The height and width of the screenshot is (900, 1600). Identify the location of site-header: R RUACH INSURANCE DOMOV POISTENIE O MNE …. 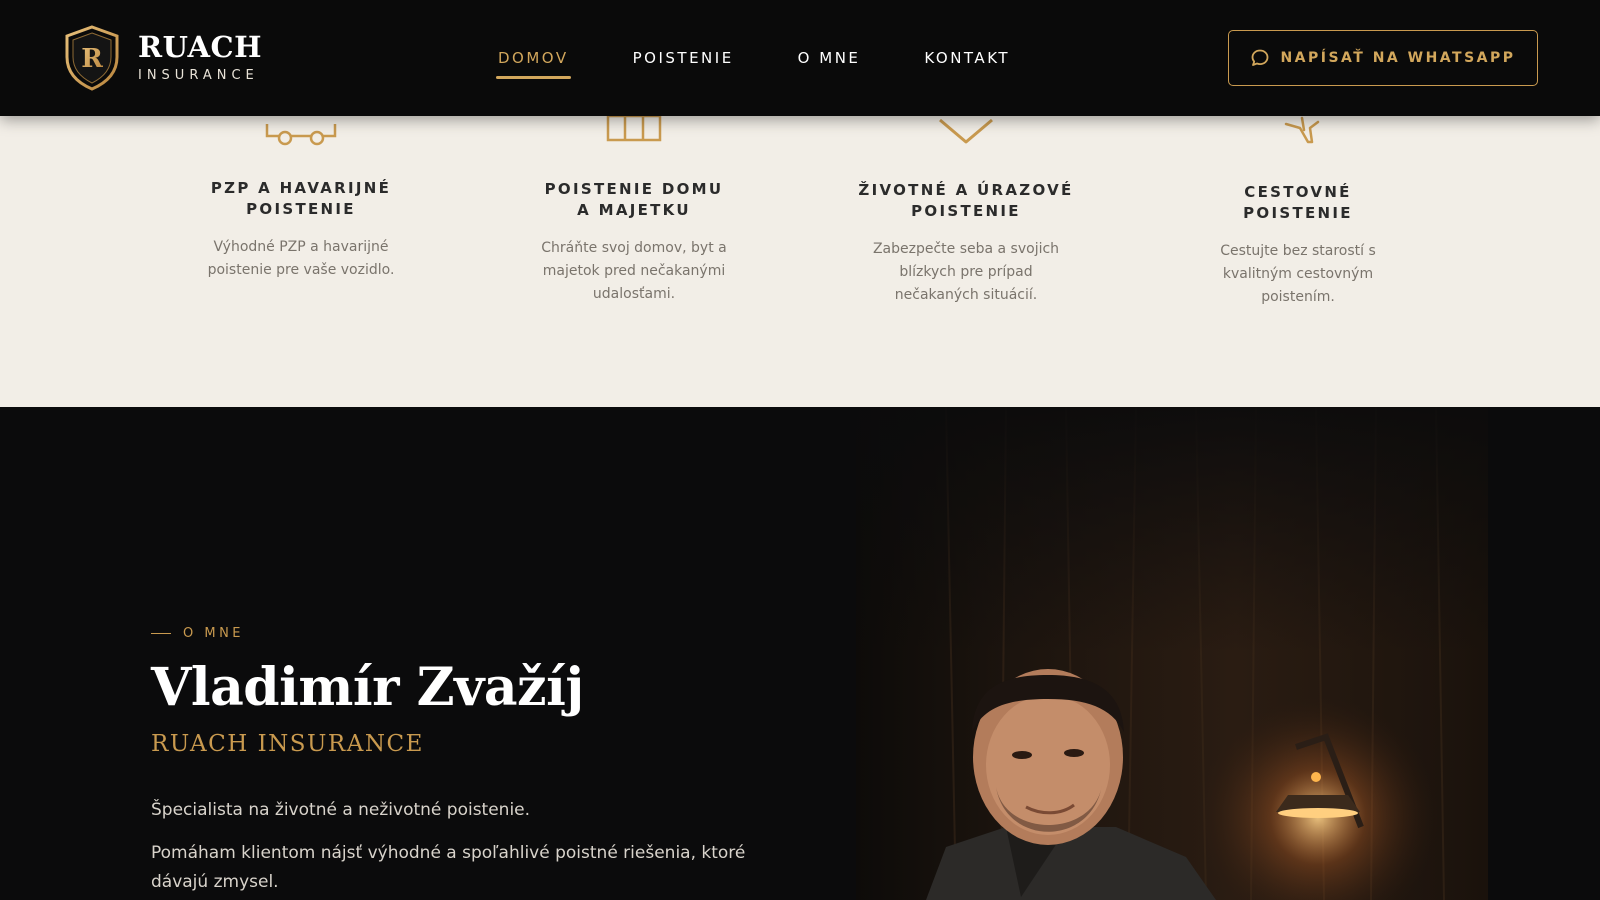
(800, 58).